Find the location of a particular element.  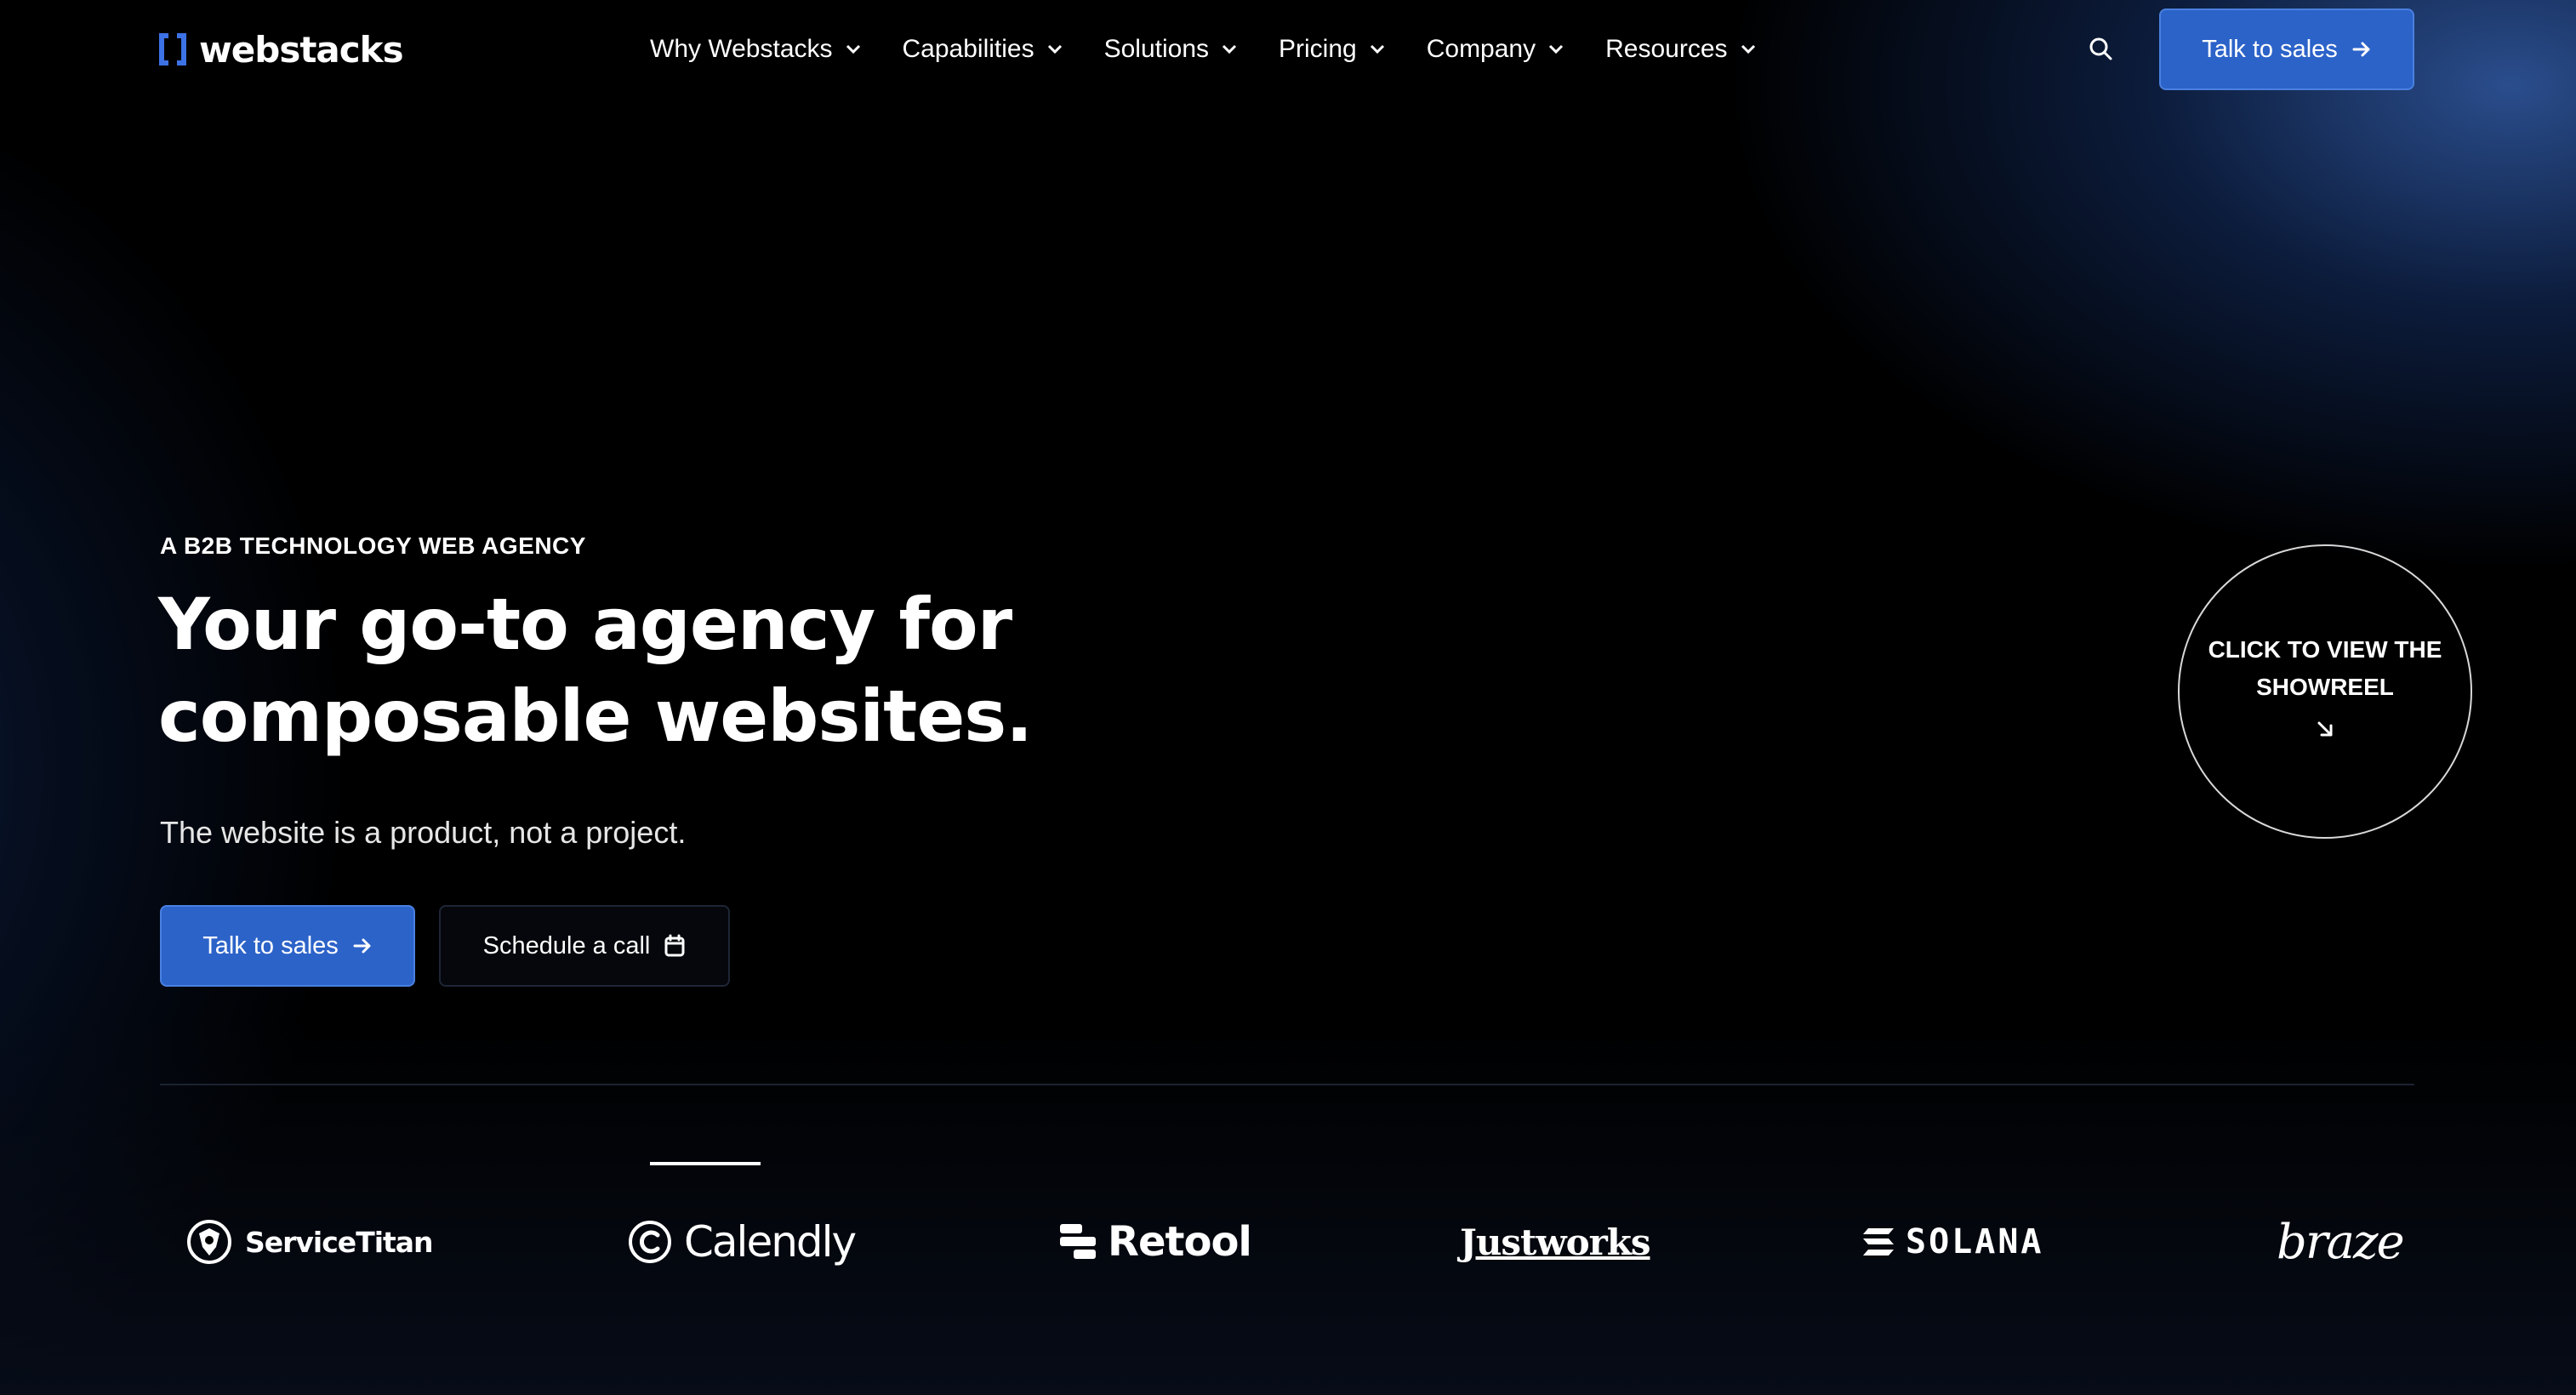

logo-wordmark: webstacks is located at coordinates (302, 49).